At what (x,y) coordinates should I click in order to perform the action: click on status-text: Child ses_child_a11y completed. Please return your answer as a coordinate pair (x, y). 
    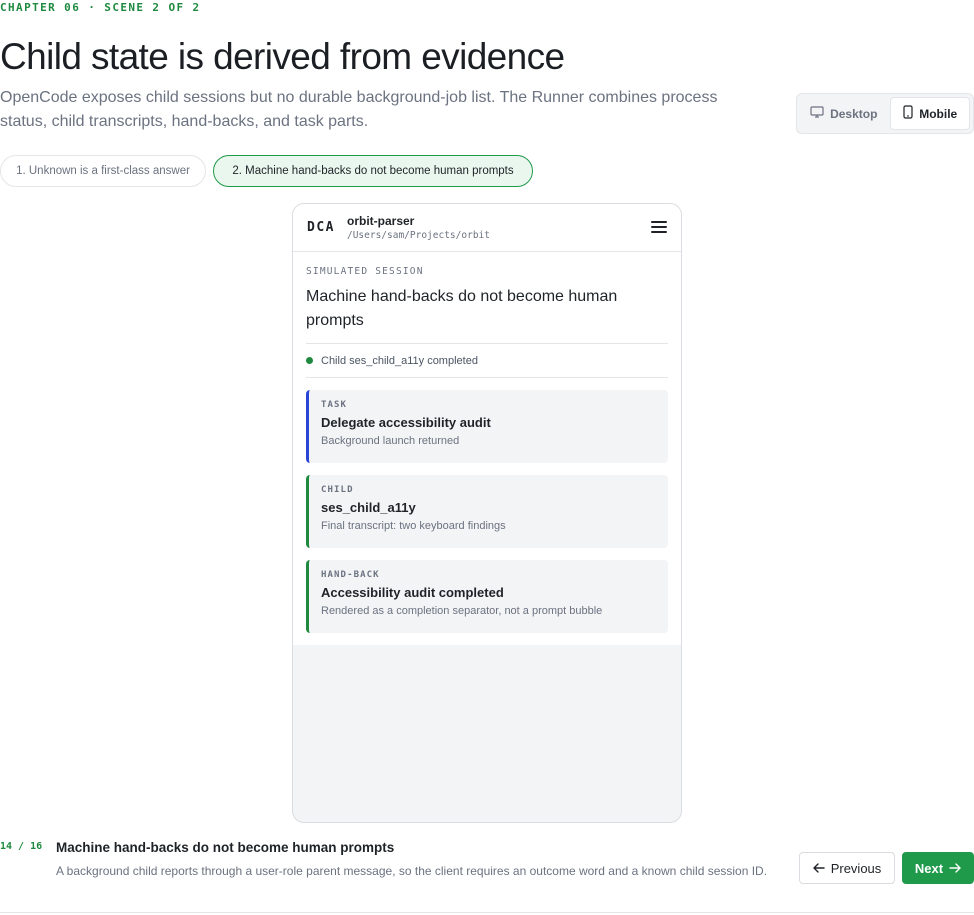
    Looking at the image, I should click on (399, 360).